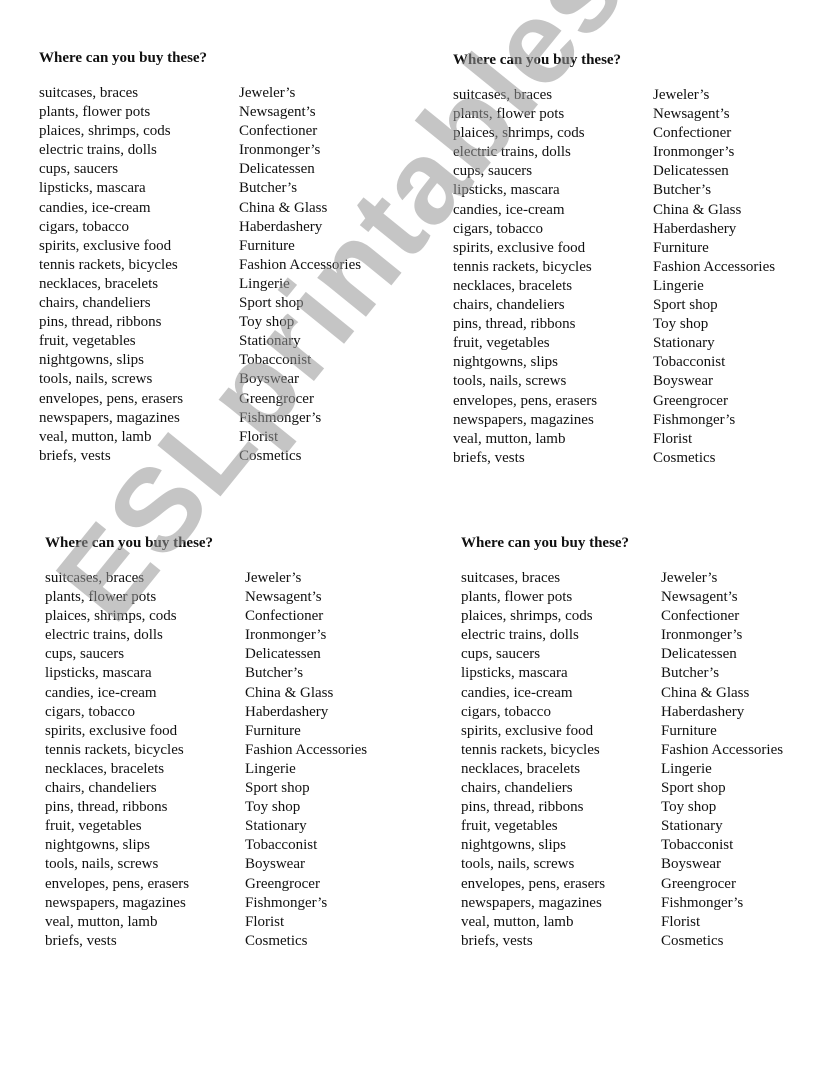 Image resolution: width=838 pixels, height=1086 pixels. Describe the element at coordinates (200, 322) in the screenshot. I see `worksheet-row: pins, thread, ribbons Toy shop` at that location.